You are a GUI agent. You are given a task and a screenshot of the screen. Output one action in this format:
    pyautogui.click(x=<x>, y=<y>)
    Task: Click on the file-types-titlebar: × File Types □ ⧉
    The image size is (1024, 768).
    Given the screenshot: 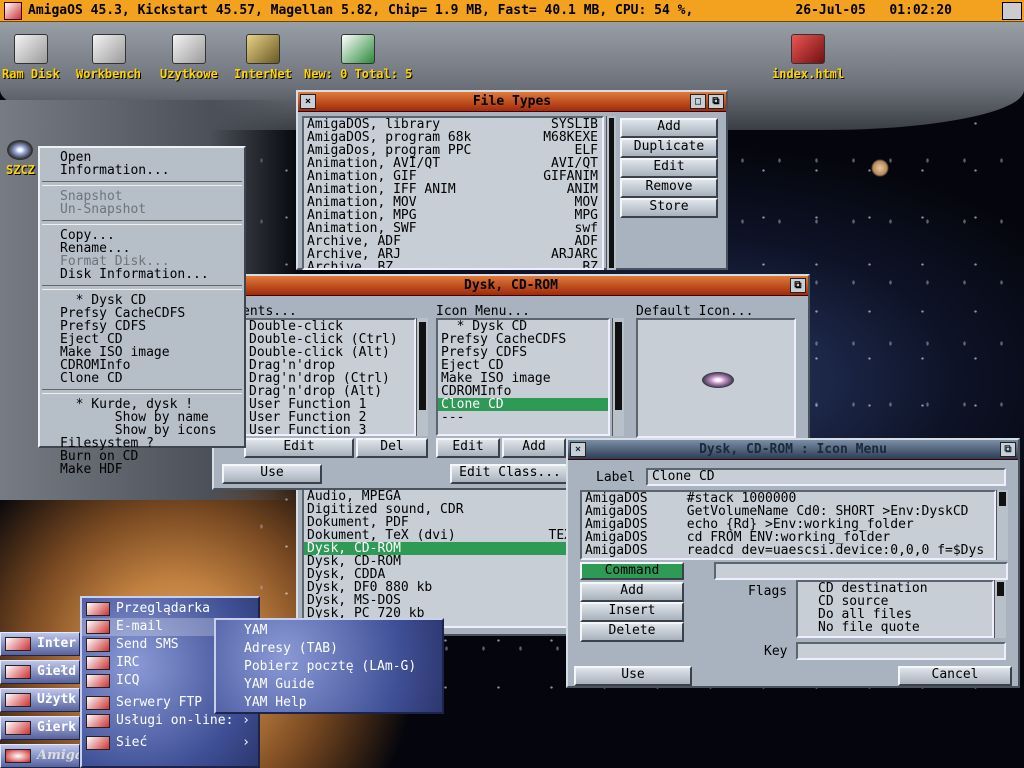 What is the action you would take?
    pyautogui.click(x=512, y=102)
    